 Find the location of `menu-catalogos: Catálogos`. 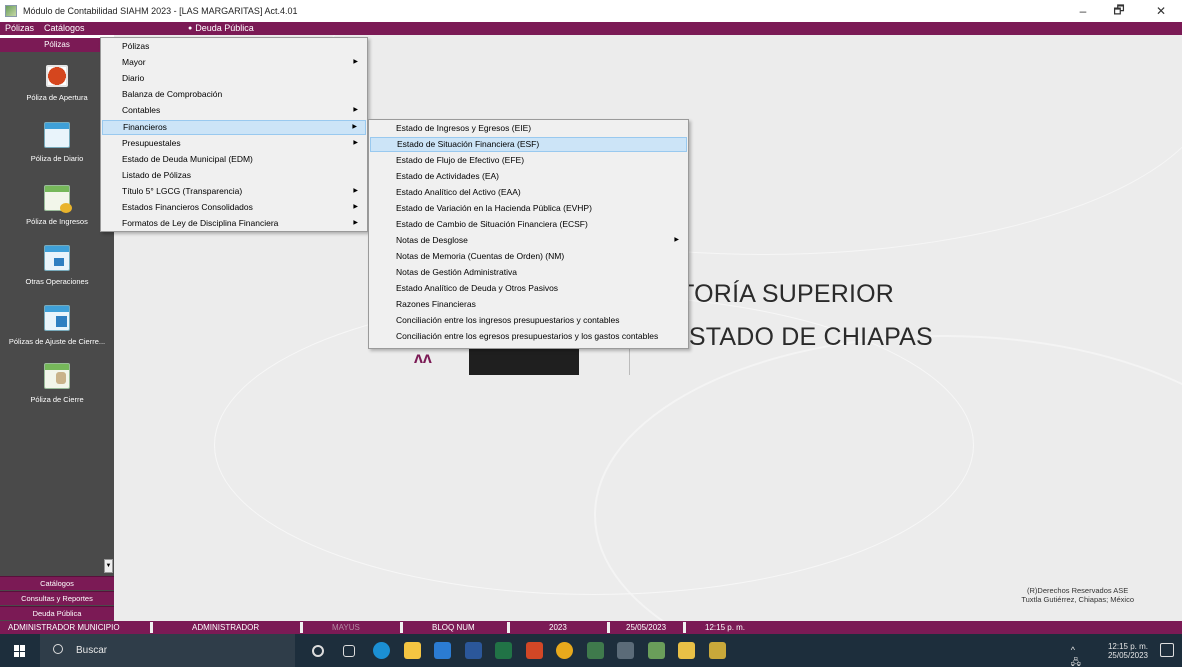

menu-catalogos: Catálogos is located at coordinates (64, 28).